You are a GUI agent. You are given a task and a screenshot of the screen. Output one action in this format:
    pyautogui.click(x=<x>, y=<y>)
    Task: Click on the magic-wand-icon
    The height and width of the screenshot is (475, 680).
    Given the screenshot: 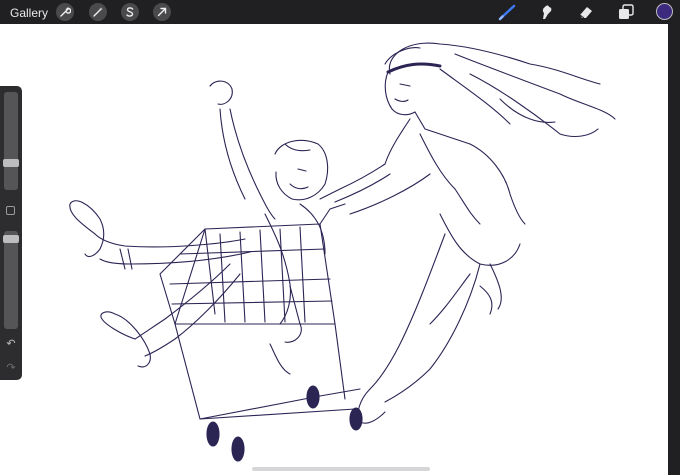 What is the action you would take?
    pyautogui.click(x=98, y=12)
    